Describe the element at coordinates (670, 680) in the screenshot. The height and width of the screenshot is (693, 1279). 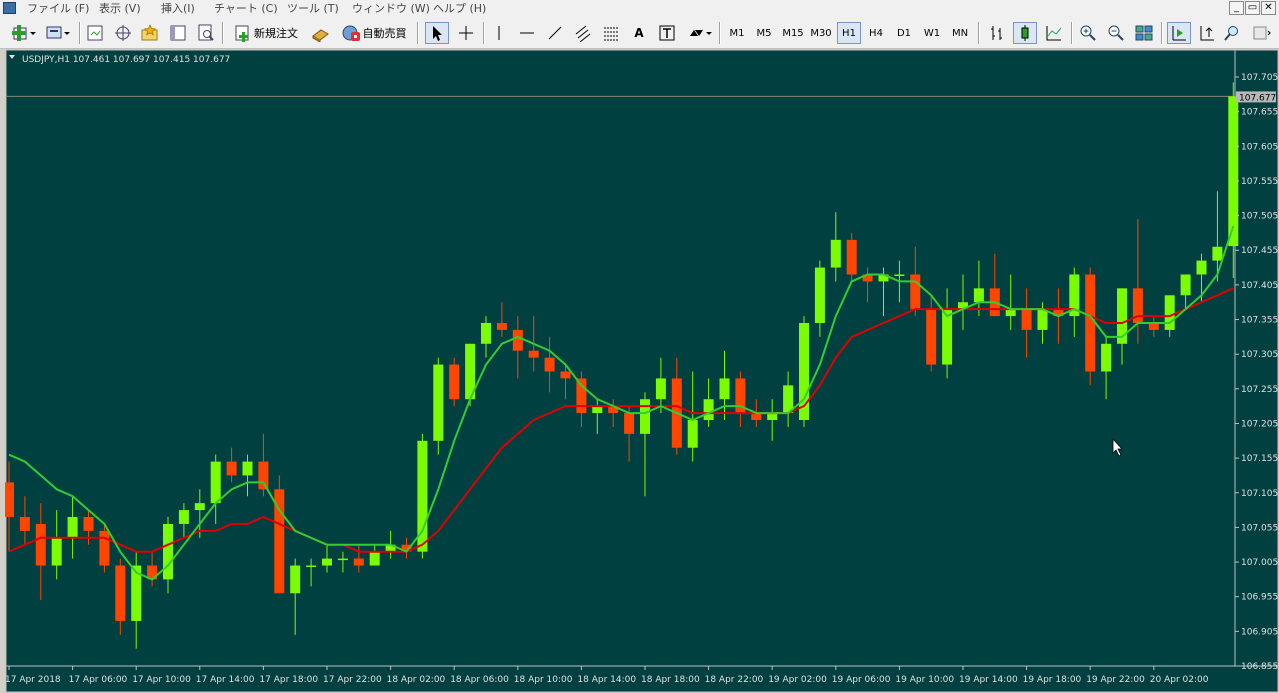
I see `time-tick-label: 18 Apr 18:00` at that location.